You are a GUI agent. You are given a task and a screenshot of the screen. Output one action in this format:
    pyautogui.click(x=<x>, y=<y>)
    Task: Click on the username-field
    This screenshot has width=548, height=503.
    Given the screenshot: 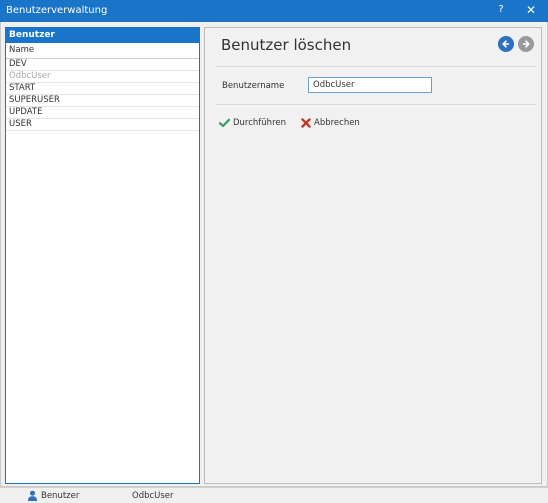 What is the action you would take?
    pyautogui.click(x=370, y=85)
    